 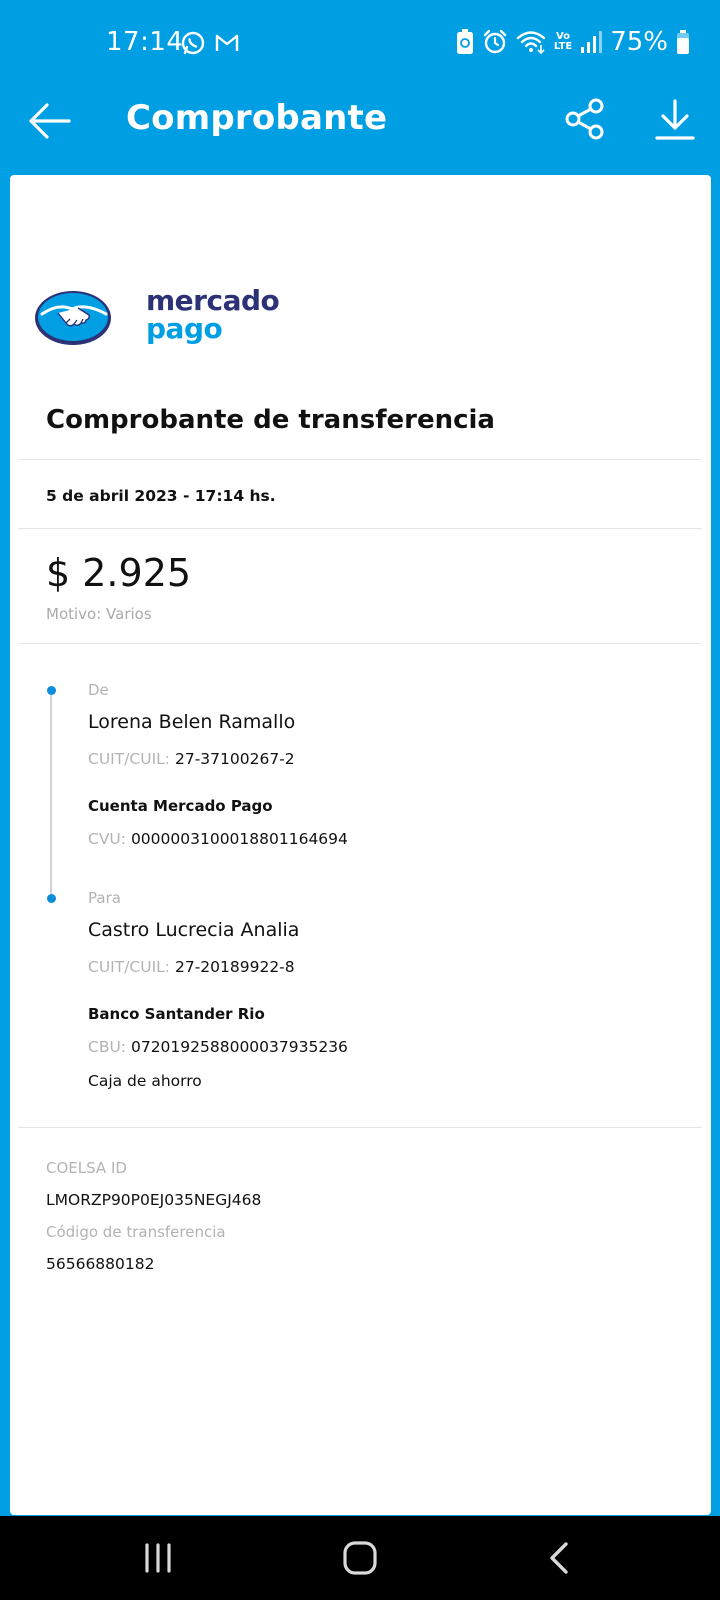 What do you see at coordinates (180, 806) in the screenshot?
I see `from-bank: Cuenta Mercado Pago` at bounding box center [180, 806].